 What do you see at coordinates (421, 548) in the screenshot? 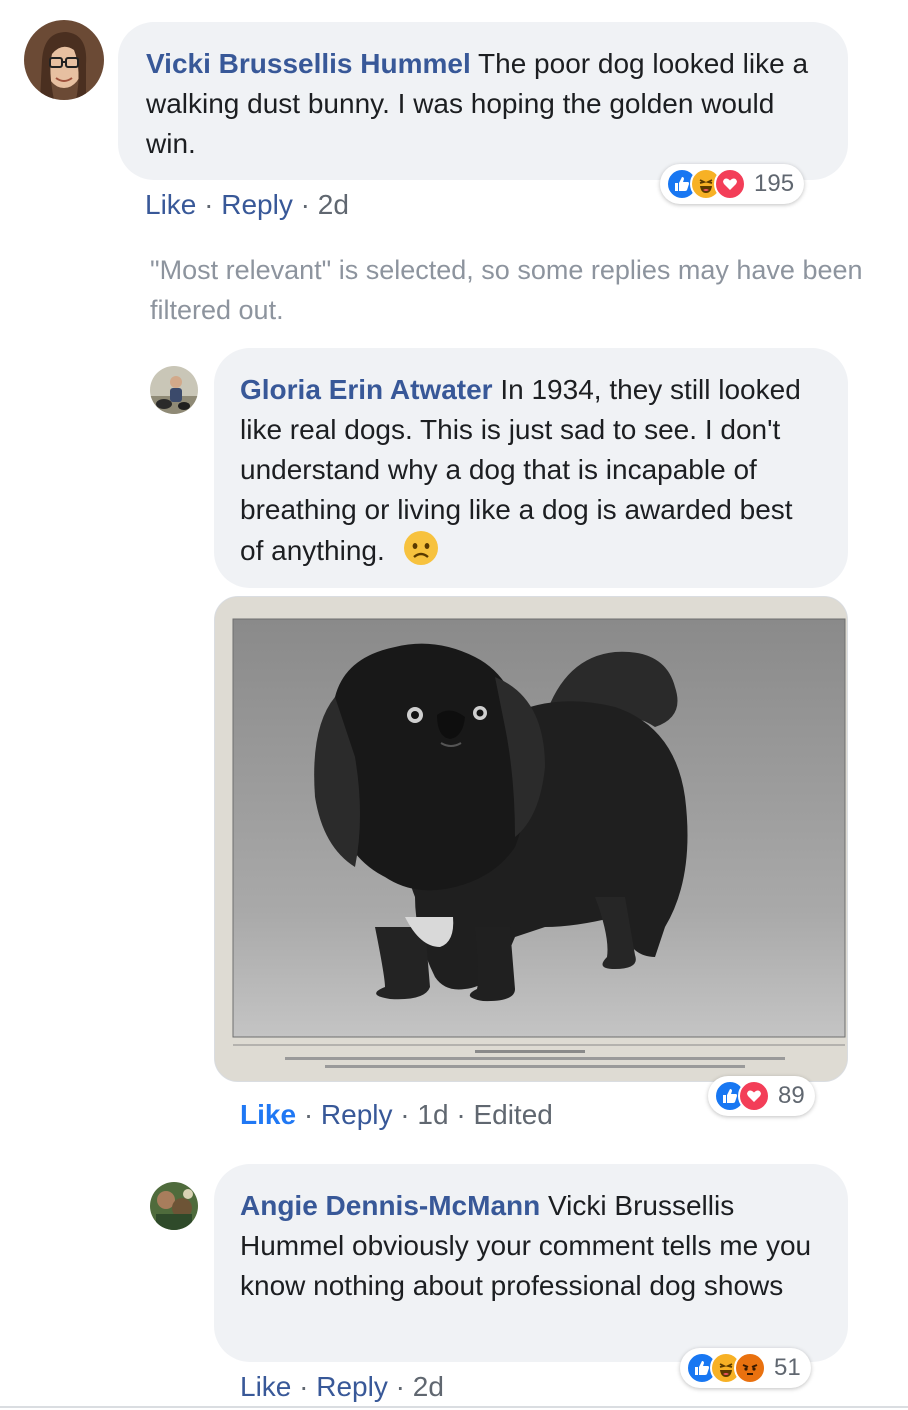
I see `sad-face-icon` at bounding box center [421, 548].